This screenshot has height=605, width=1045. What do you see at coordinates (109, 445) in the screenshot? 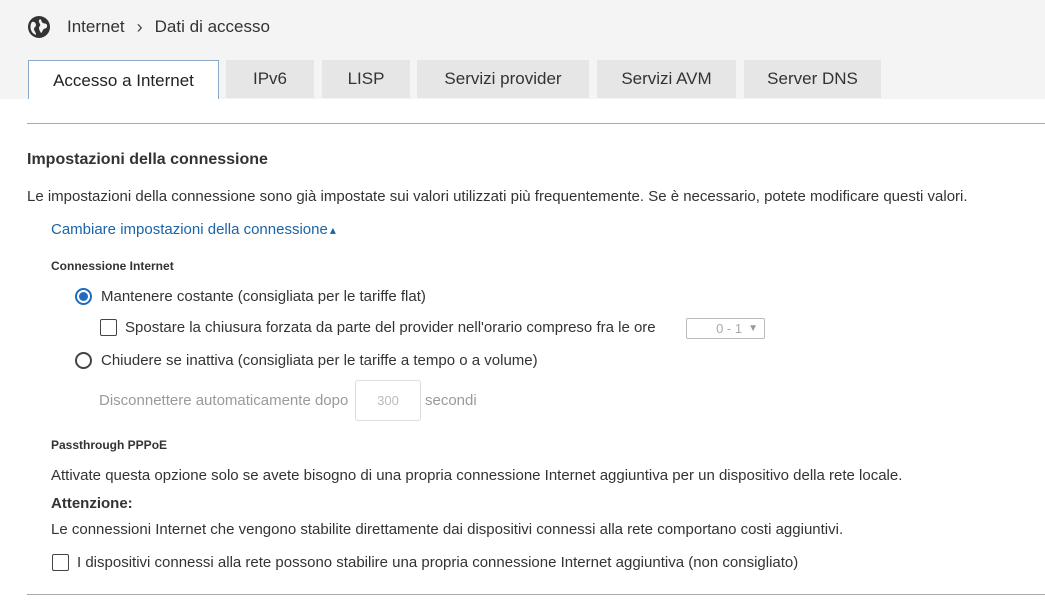
I see `pppoe-heading: Passthrough PPPoE` at bounding box center [109, 445].